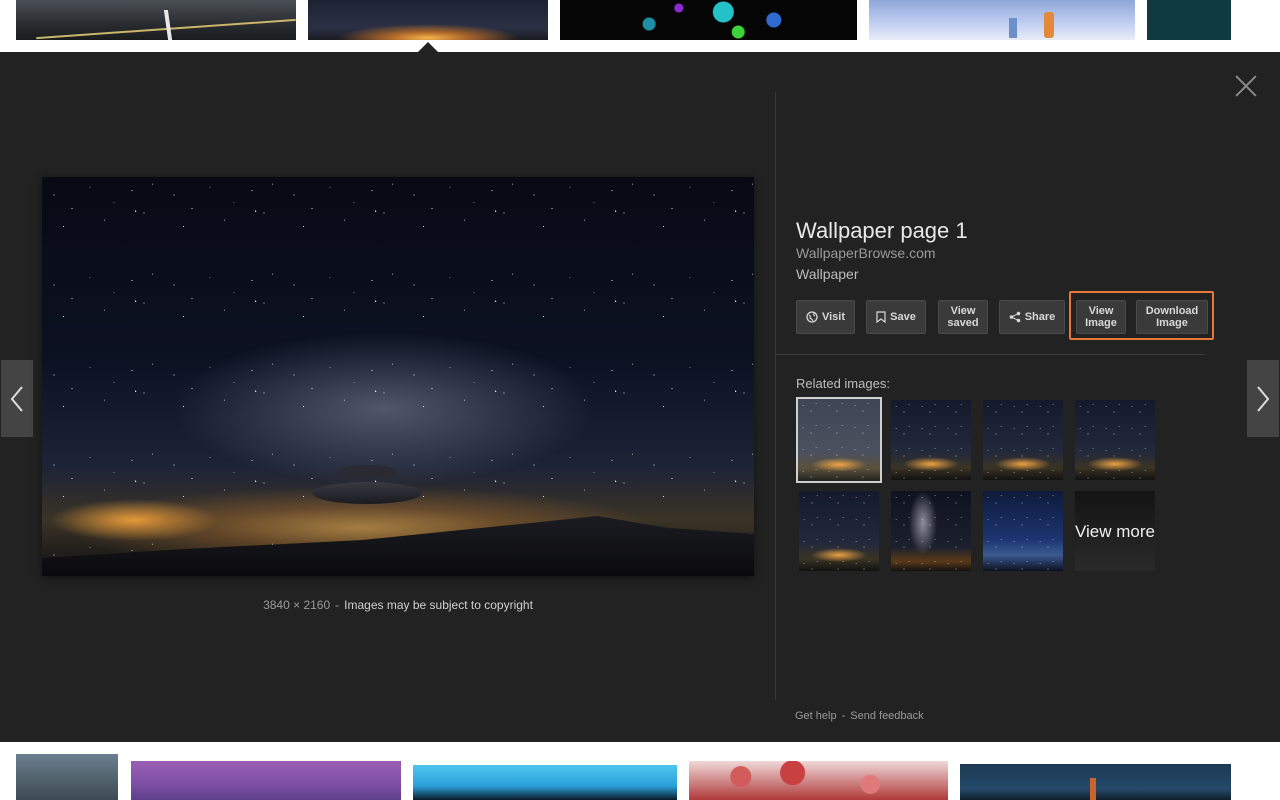 The height and width of the screenshot is (800, 1280). I want to click on save-button: Save, so click(896, 317).